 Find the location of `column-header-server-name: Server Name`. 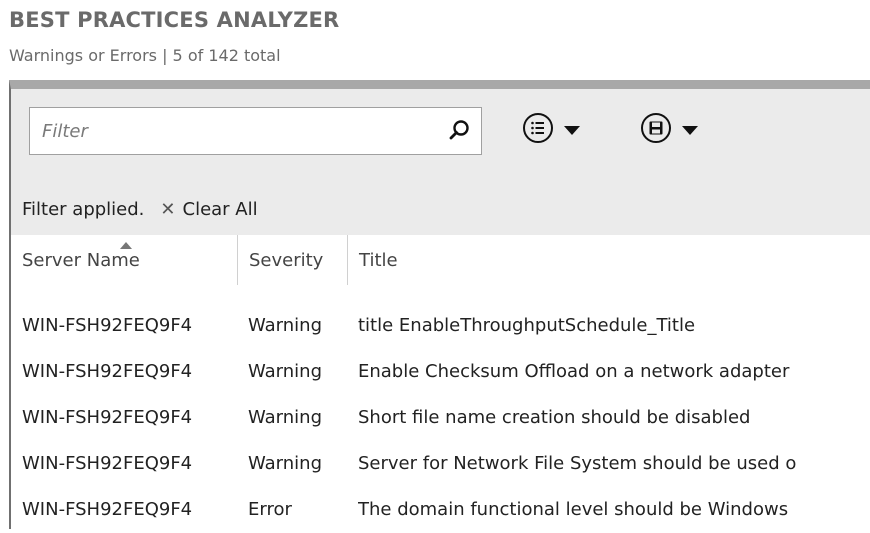

column-header-server-name: Server Name is located at coordinates (128, 260).